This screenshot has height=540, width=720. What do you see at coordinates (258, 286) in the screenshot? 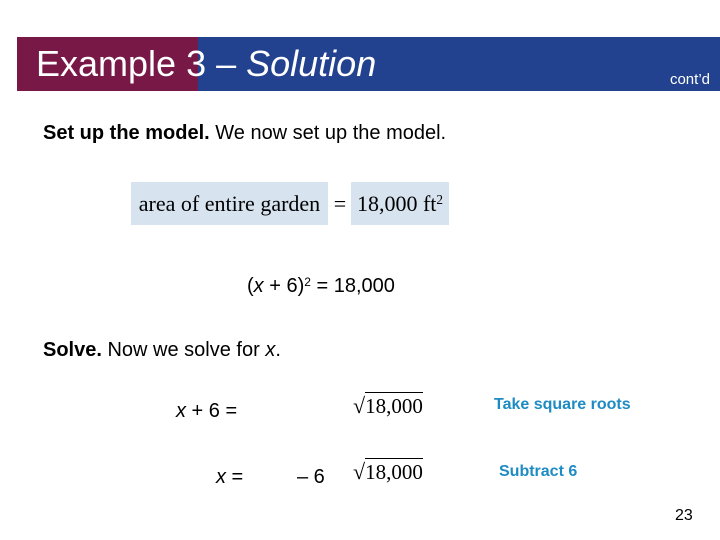
I see `eq1-var: x` at bounding box center [258, 286].